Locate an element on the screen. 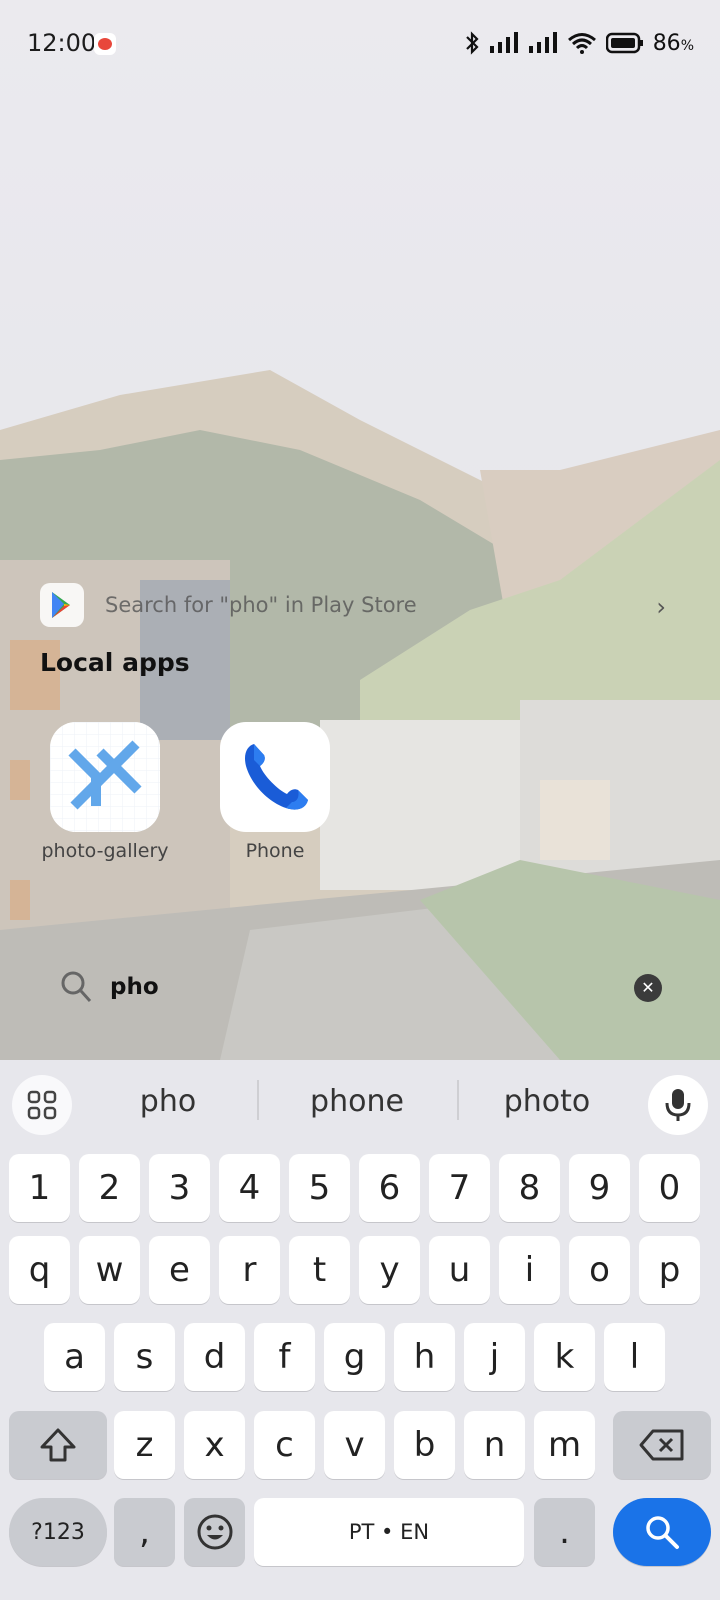 Image resolution: width=720 pixels, height=1600 pixels. bluetooth-icon is located at coordinates (472, 43).